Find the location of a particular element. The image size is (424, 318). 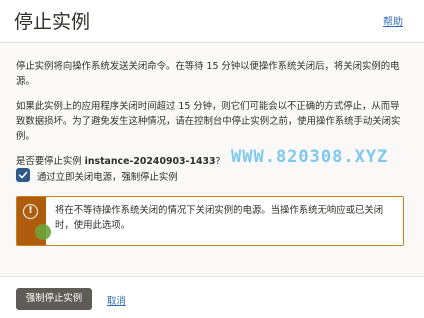

instance-name: instance-20240903-1433 is located at coordinates (150, 161).